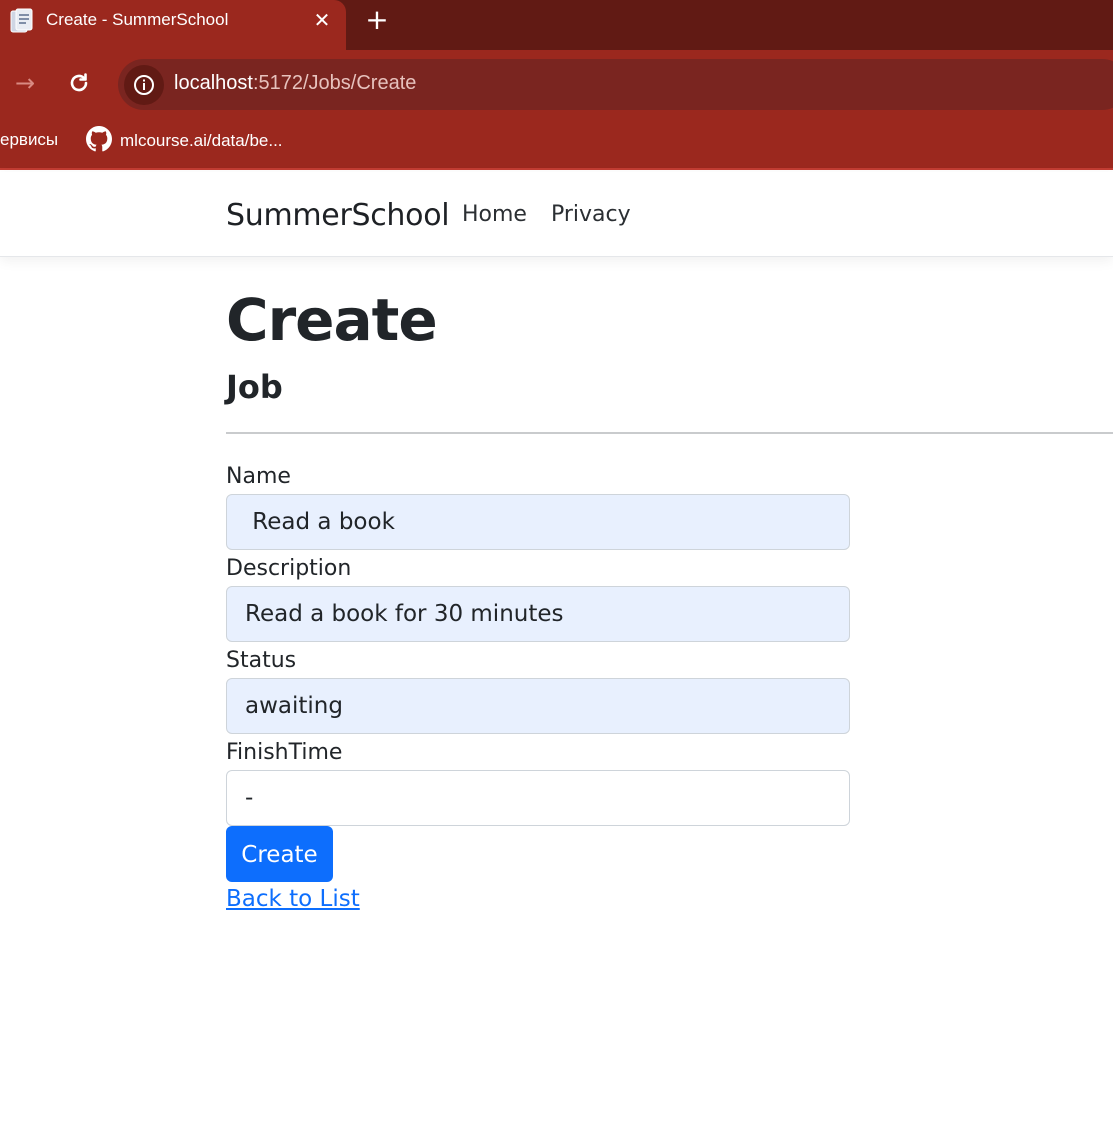  I want to click on name-input: Read a book, so click(538, 522).